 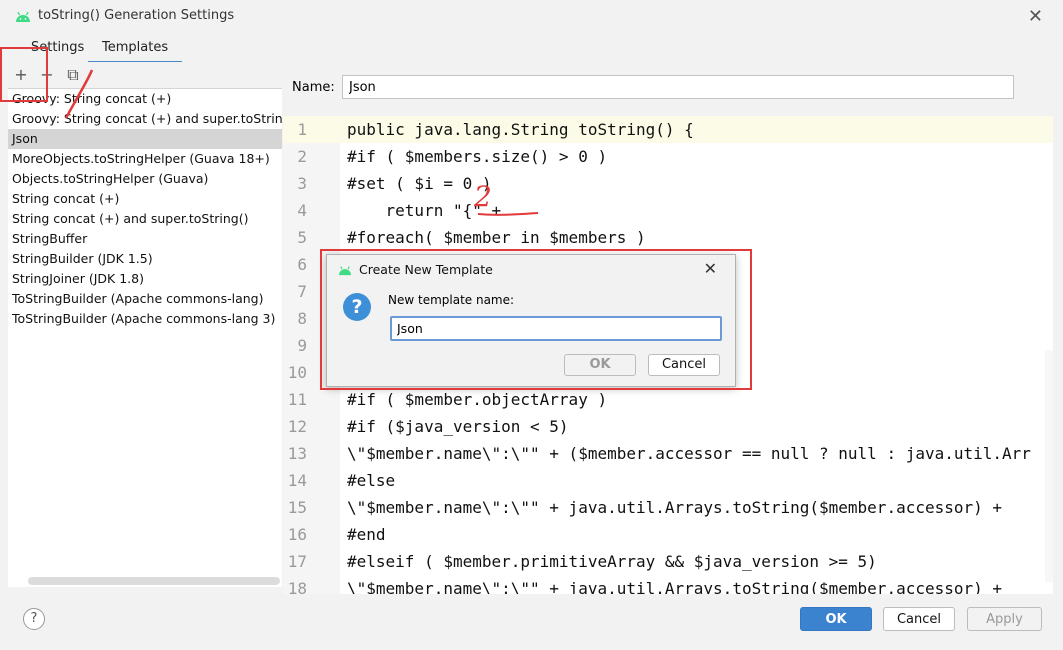 I want to click on code-line: 5 #foreach( $member in $members ), so click(x=668, y=237).